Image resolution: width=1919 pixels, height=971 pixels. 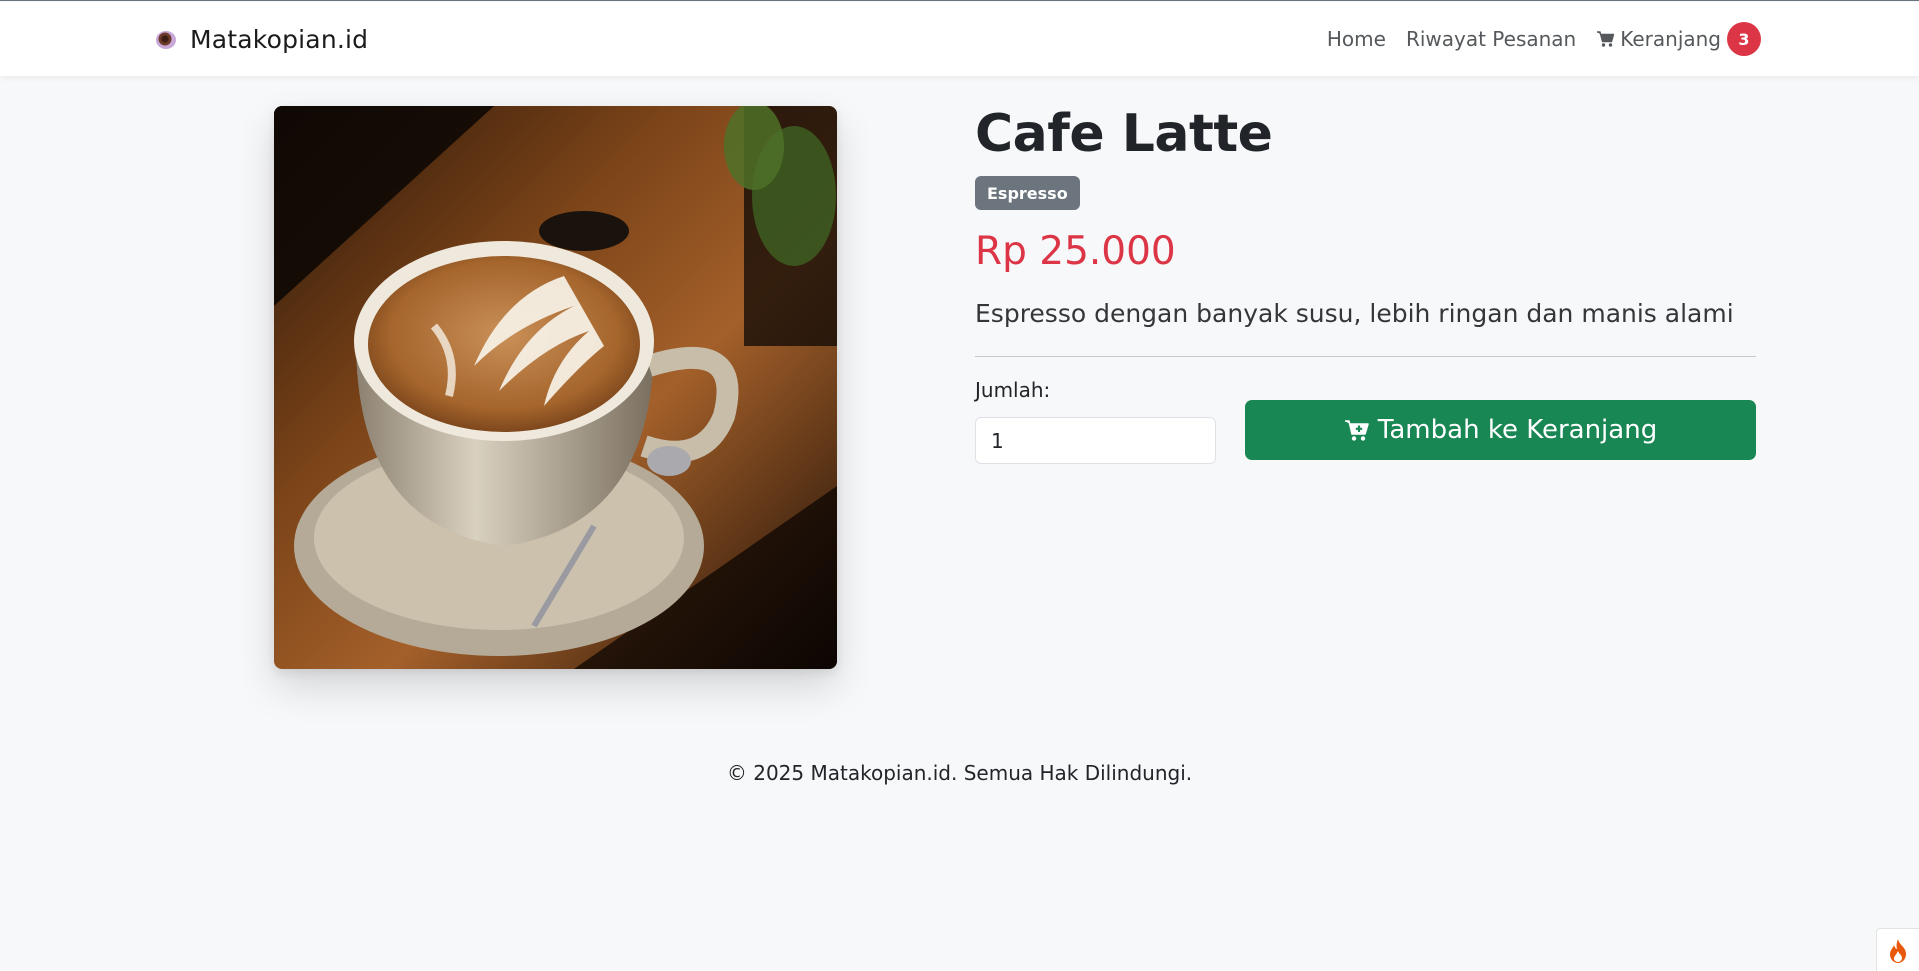 What do you see at coordinates (1356, 430) in the screenshot?
I see `cart-plus-icon` at bounding box center [1356, 430].